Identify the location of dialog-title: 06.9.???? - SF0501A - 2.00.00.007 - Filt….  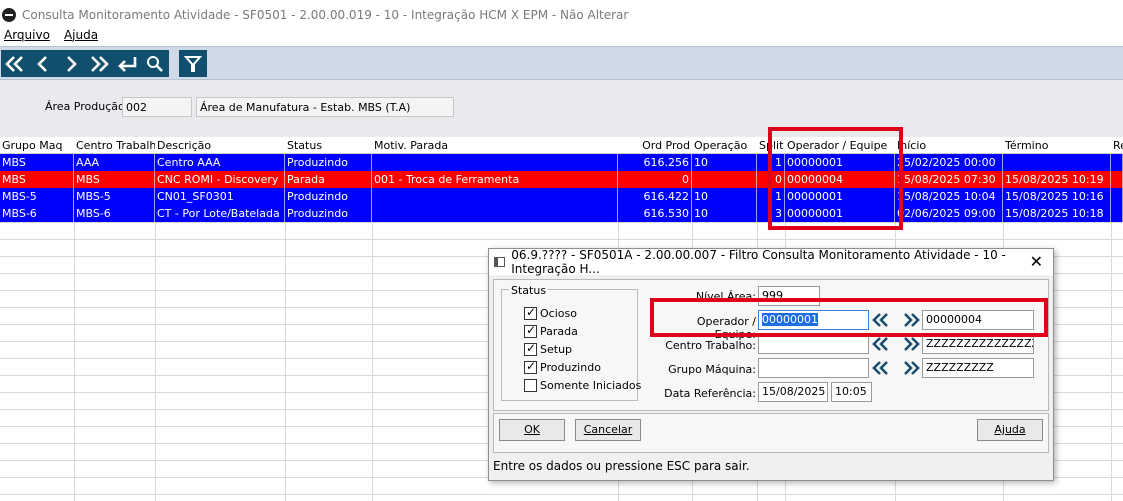
(758, 262).